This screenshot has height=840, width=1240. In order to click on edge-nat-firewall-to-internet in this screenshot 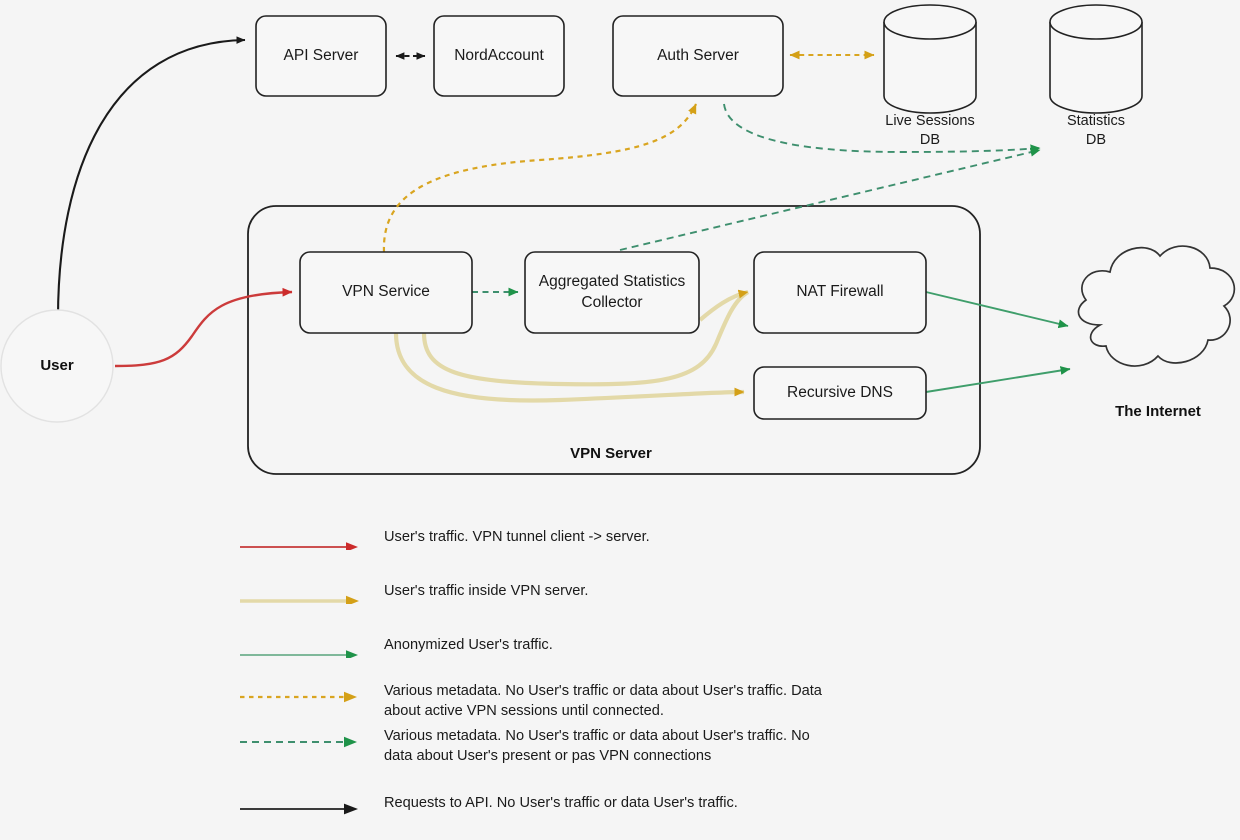, I will do `click(997, 310)`.